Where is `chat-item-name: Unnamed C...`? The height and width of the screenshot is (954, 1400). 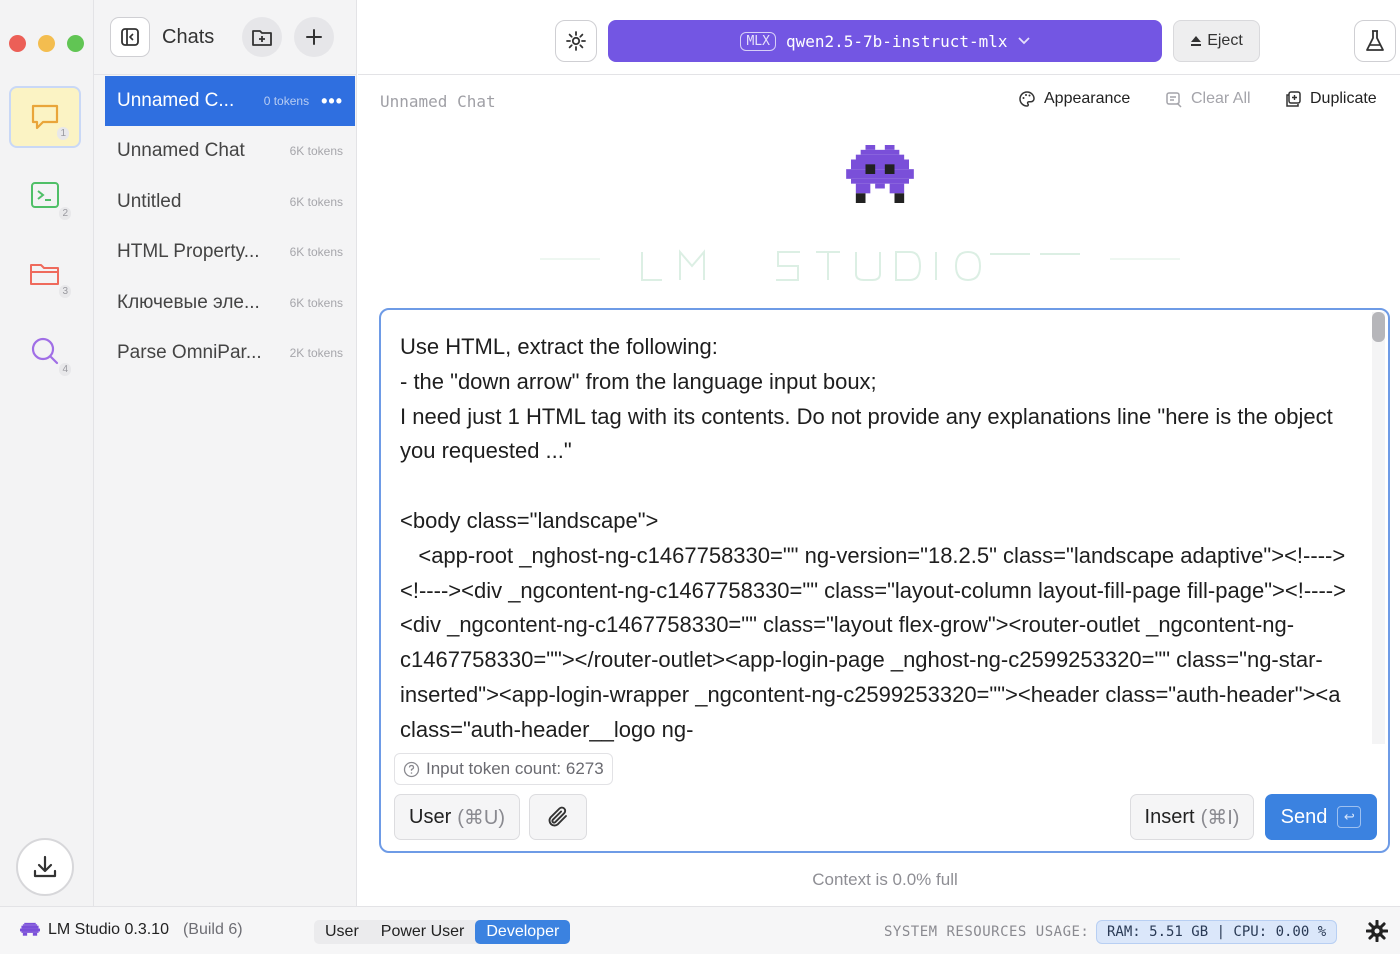
chat-item-name: Unnamed C... is located at coordinates (176, 100).